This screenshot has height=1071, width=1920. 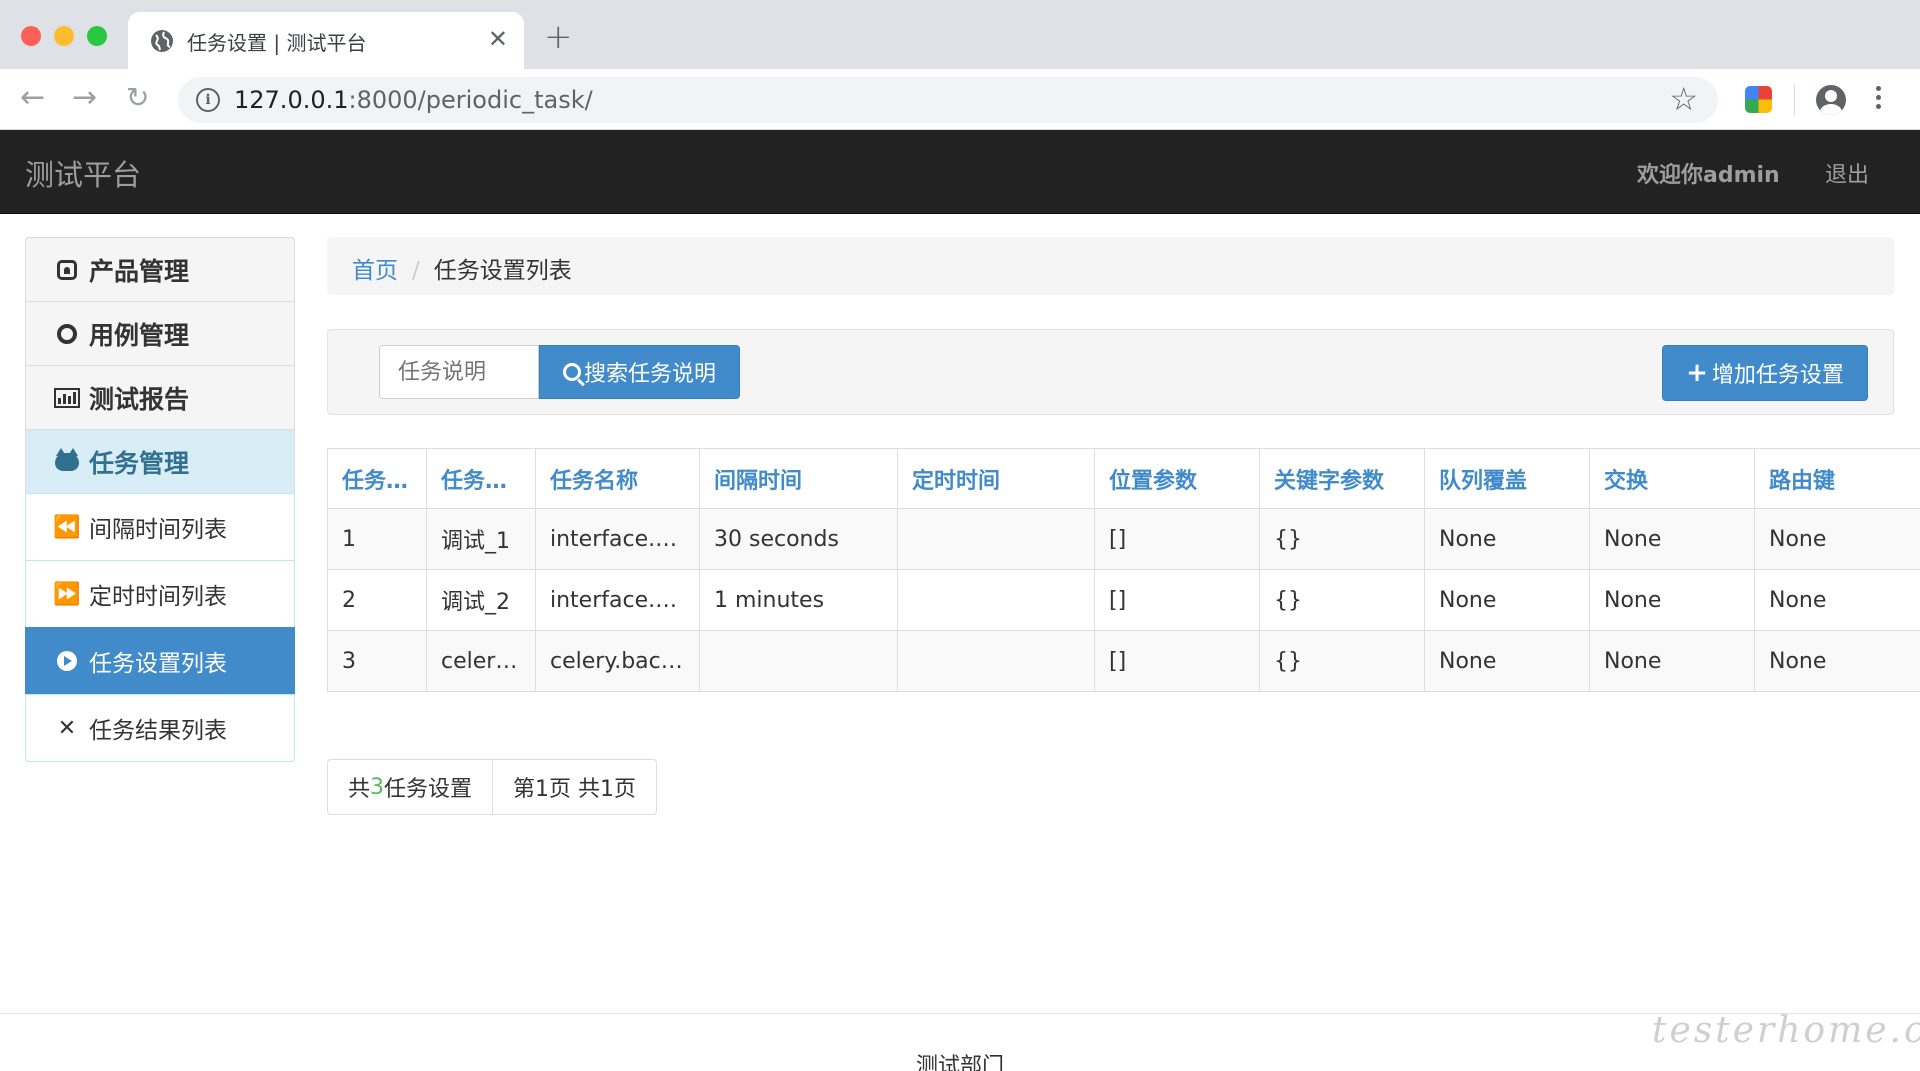 I want to click on breadcrumb-current: 任务设置列表, so click(x=502, y=271).